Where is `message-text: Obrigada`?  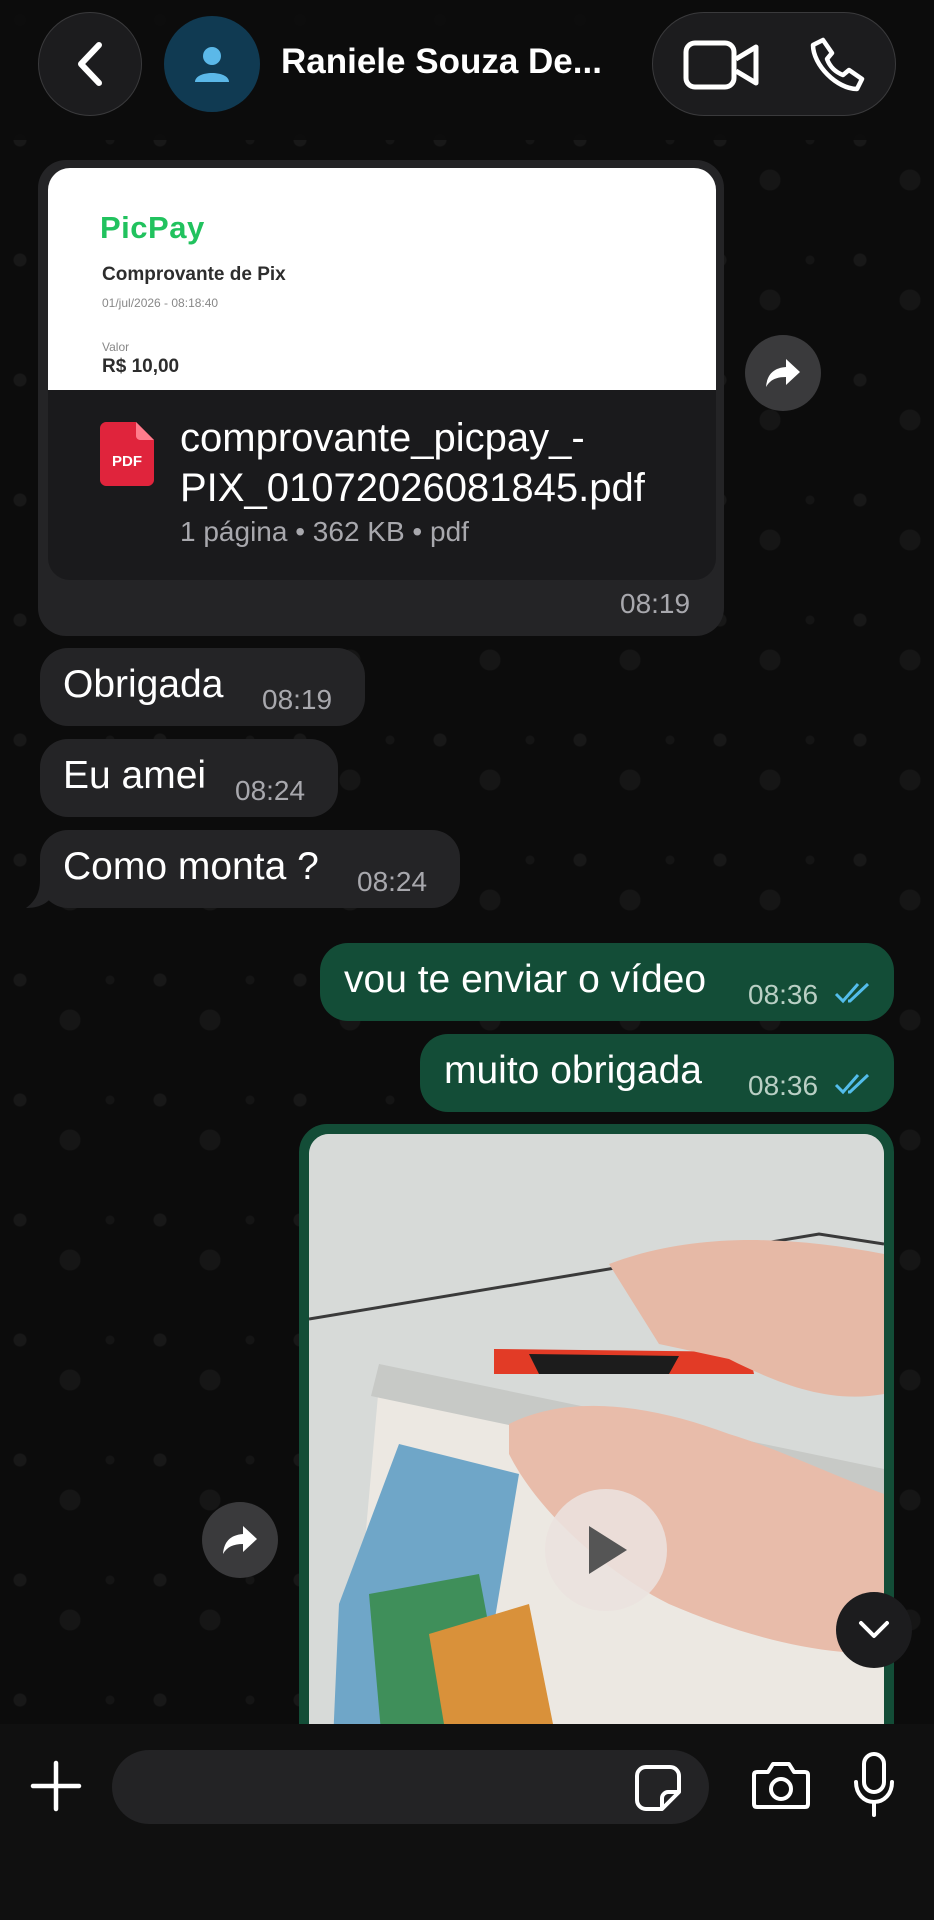
message-text: Obrigada is located at coordinates (143, 684).